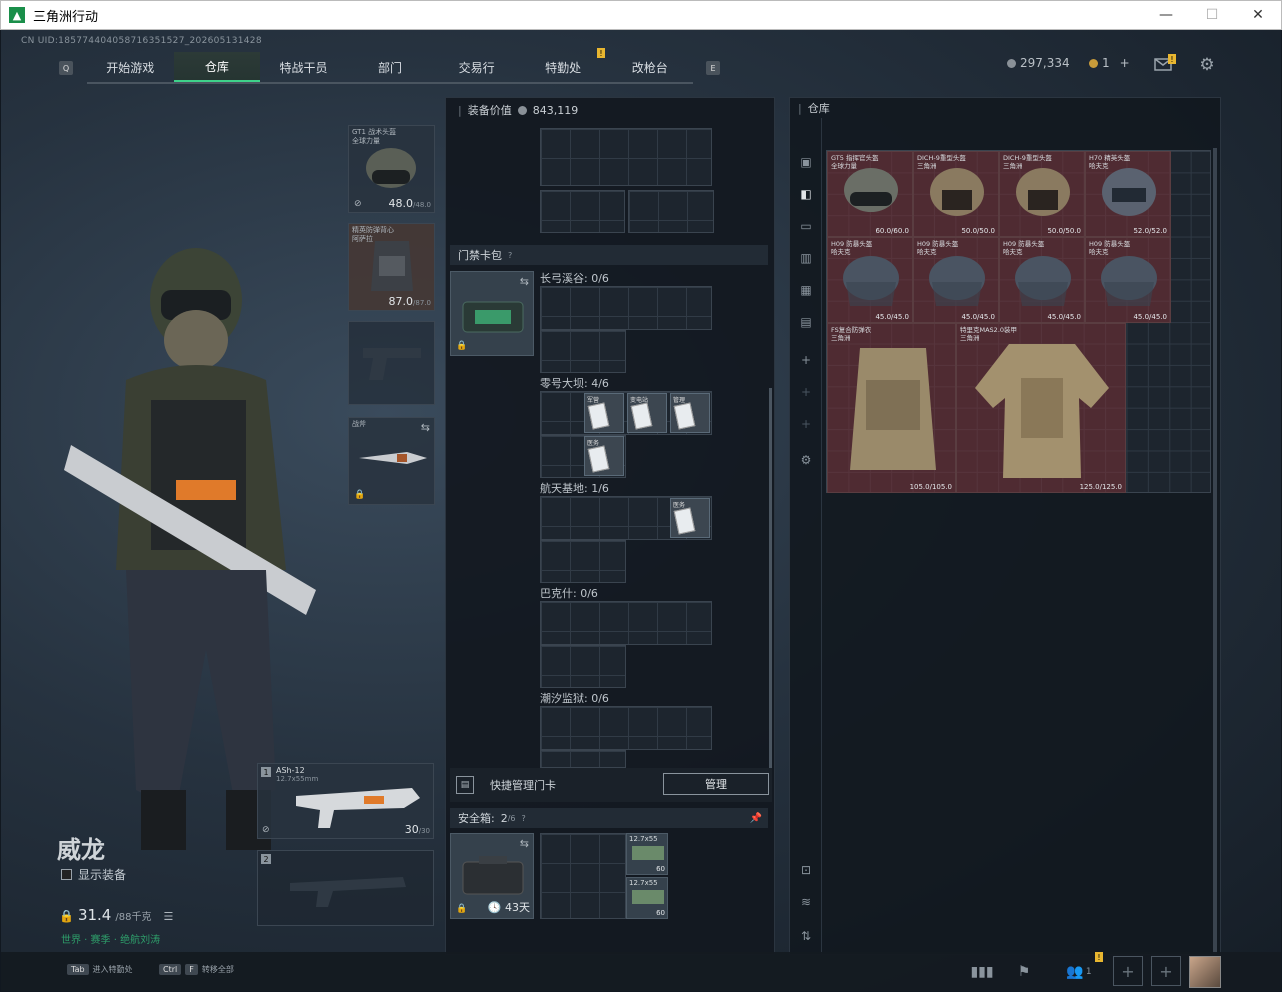 This screenshot has width=1282, height=992. Describe the element at coordinates (1128, 280) in the screenshot. I see `stash-item-helmet-h09-4: H09 防暴头盔 哈夫克 45.0/45.0` at that location.